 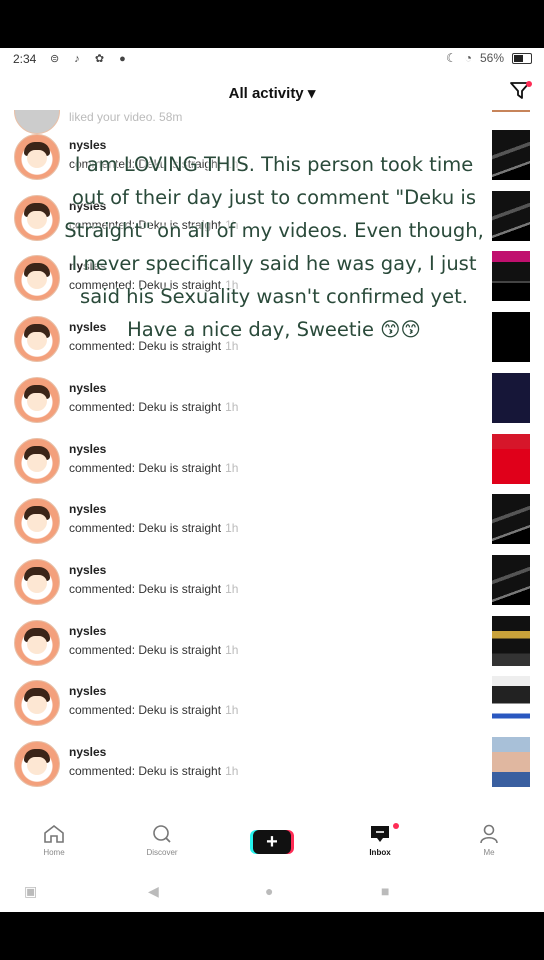 I want to click on bottom-nav: Home Discover + Inbox Me, so click(x=272, y=841).